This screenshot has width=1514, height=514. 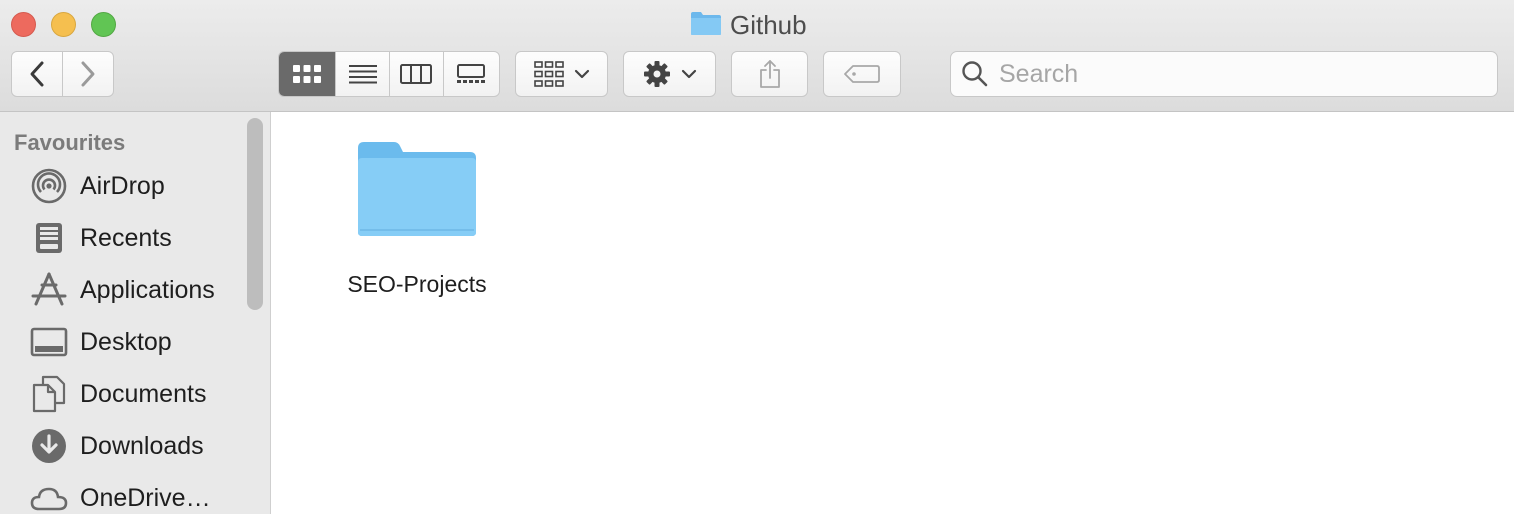 I want to click on gallery-view-icon, so click(x=471, y=73).